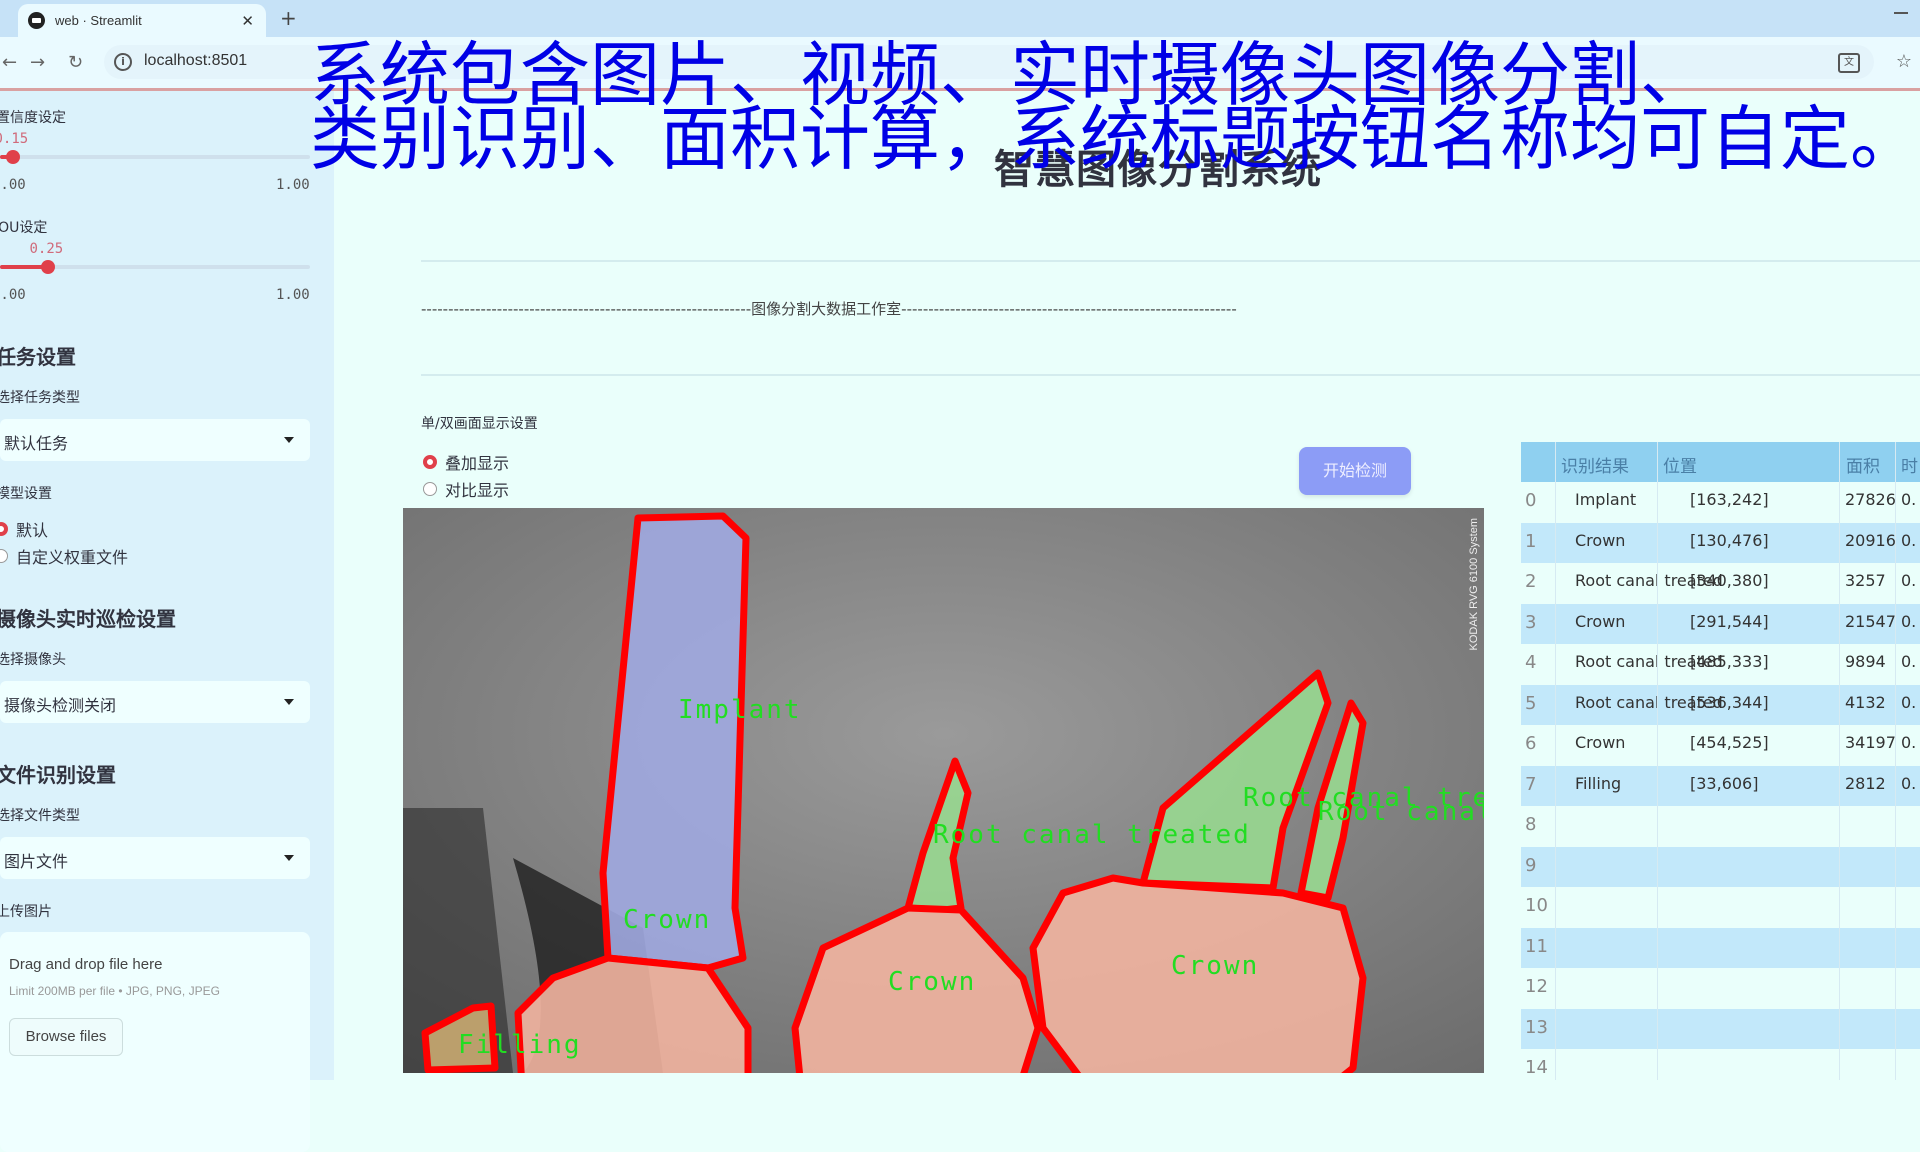 The image size is (1920, 1152). What do you see at coordinates (1865, 702) in the screenshot?
I see `cell-area: 4132` at bounding box center [1865, 702].